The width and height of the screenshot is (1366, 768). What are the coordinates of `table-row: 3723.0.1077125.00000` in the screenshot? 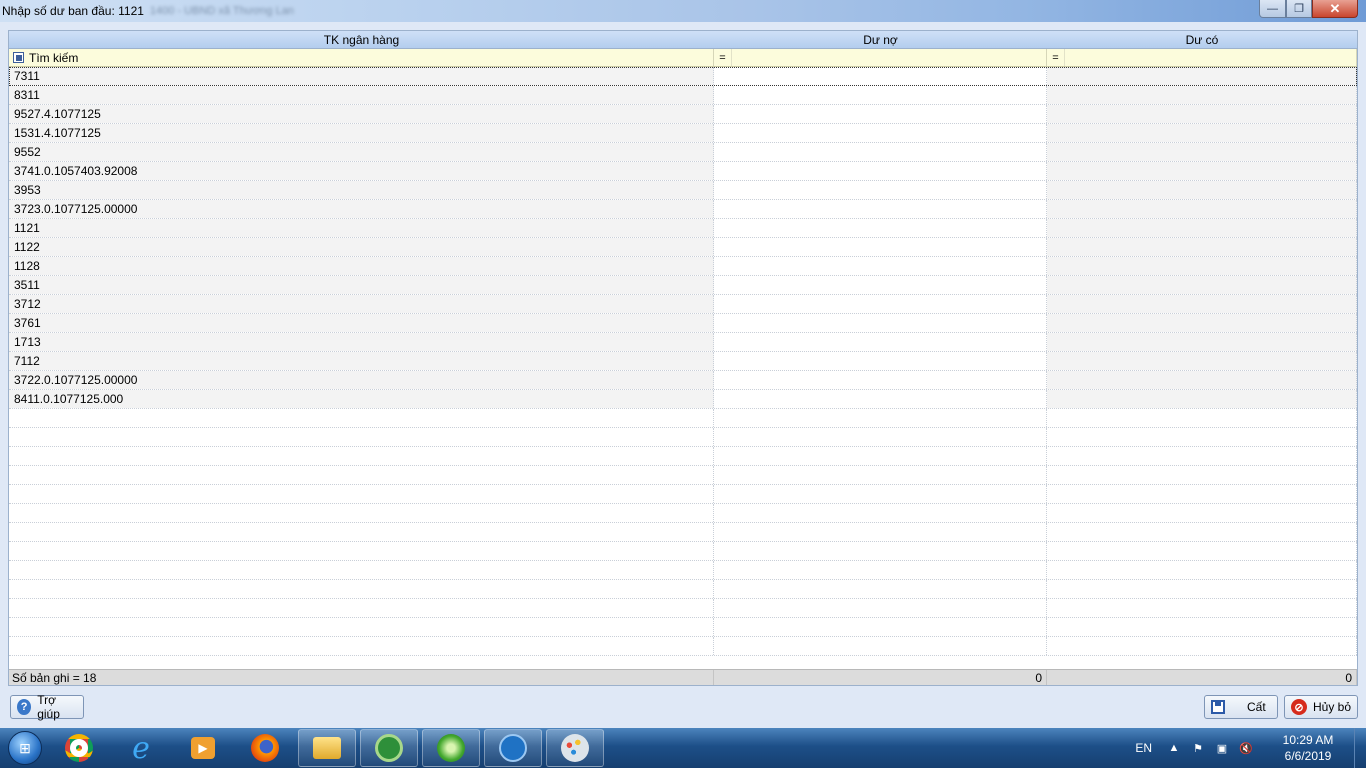 It's located at (683, 209).